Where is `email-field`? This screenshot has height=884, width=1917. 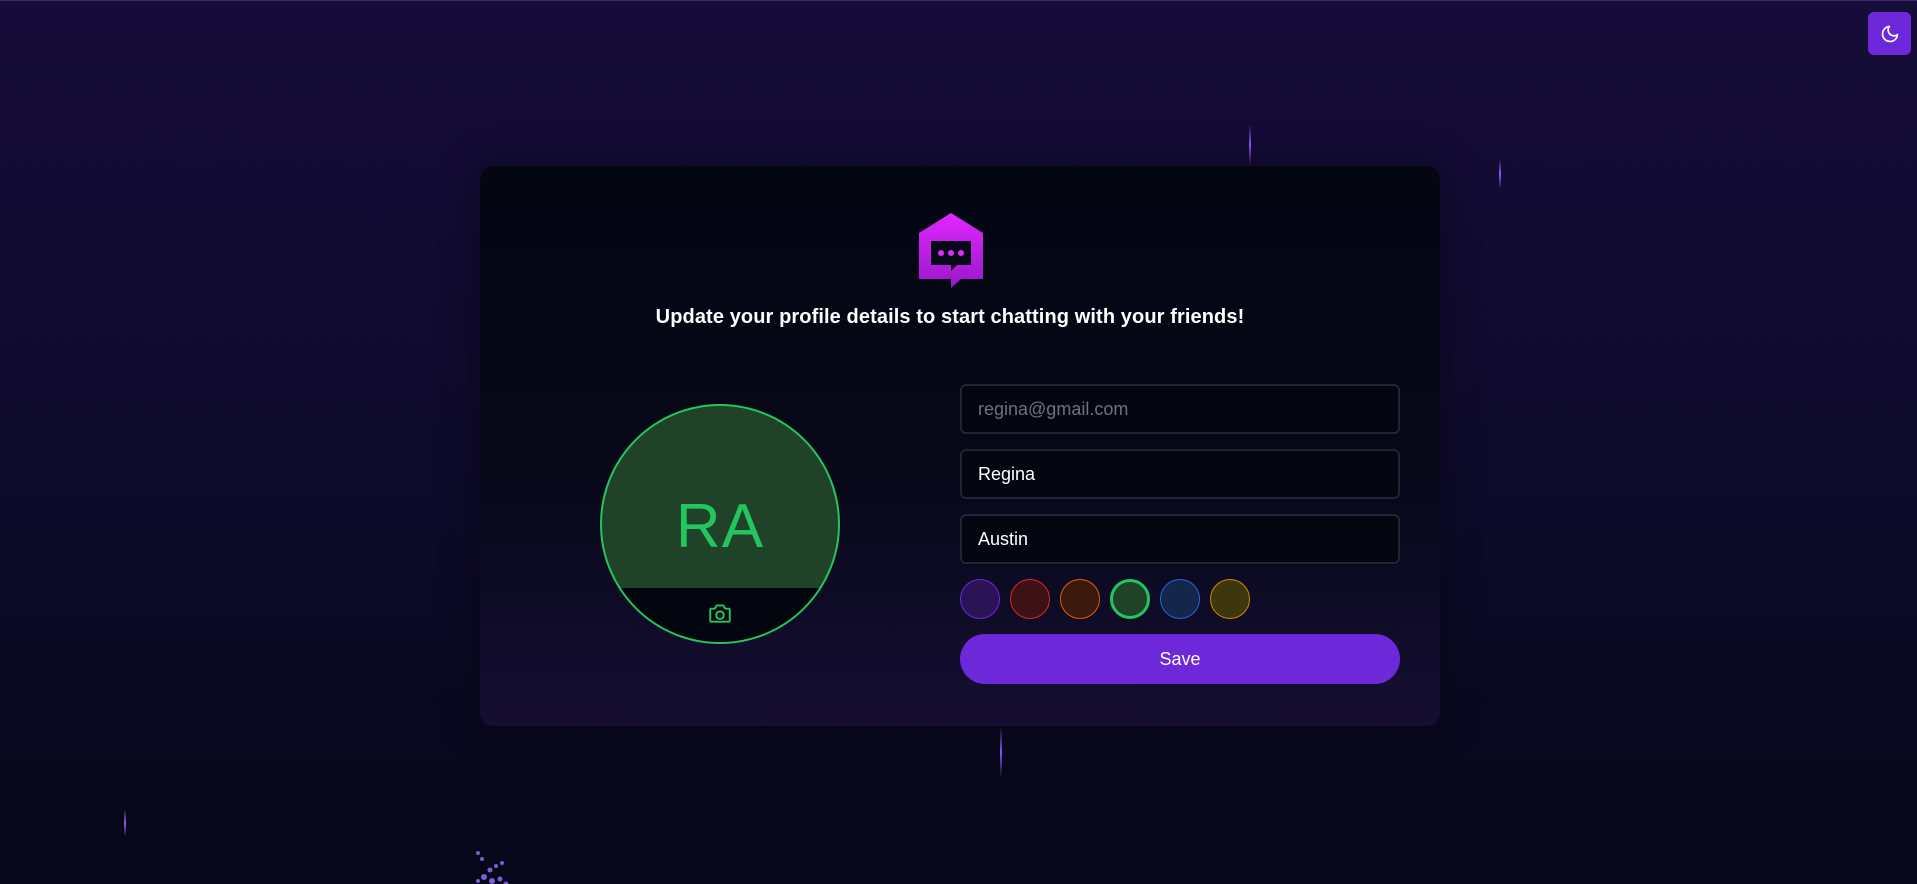 email-field is located at coordinates (1180, 409).